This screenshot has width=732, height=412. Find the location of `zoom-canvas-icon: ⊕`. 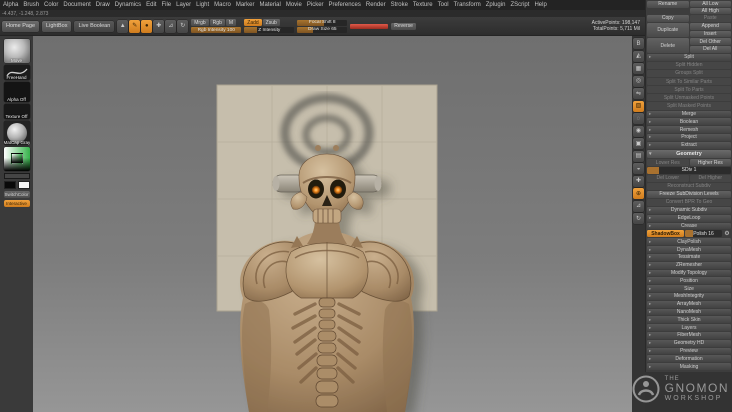

zoom-canvas-icon: ⊕ is located at coordinates (638, 193).